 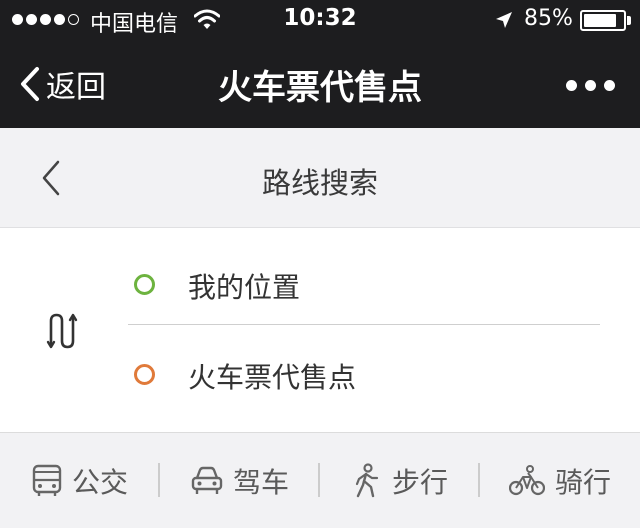 I want to click on mode-label-walk: 步行, so click(x=419, y=482).